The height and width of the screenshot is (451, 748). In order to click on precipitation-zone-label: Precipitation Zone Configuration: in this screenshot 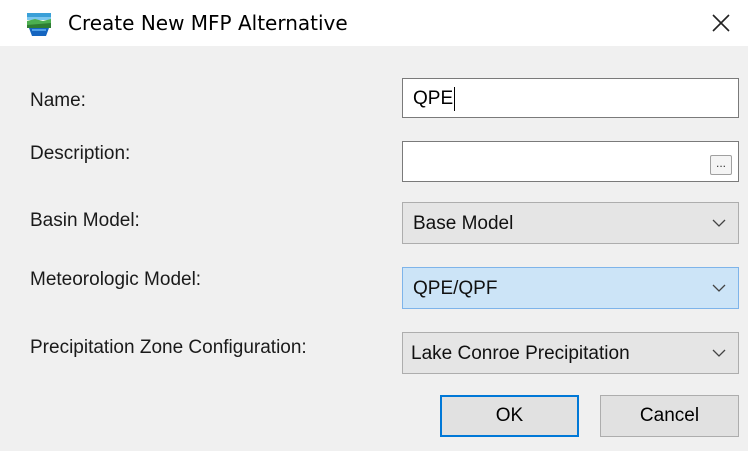, I will do `click(168, 347)`.